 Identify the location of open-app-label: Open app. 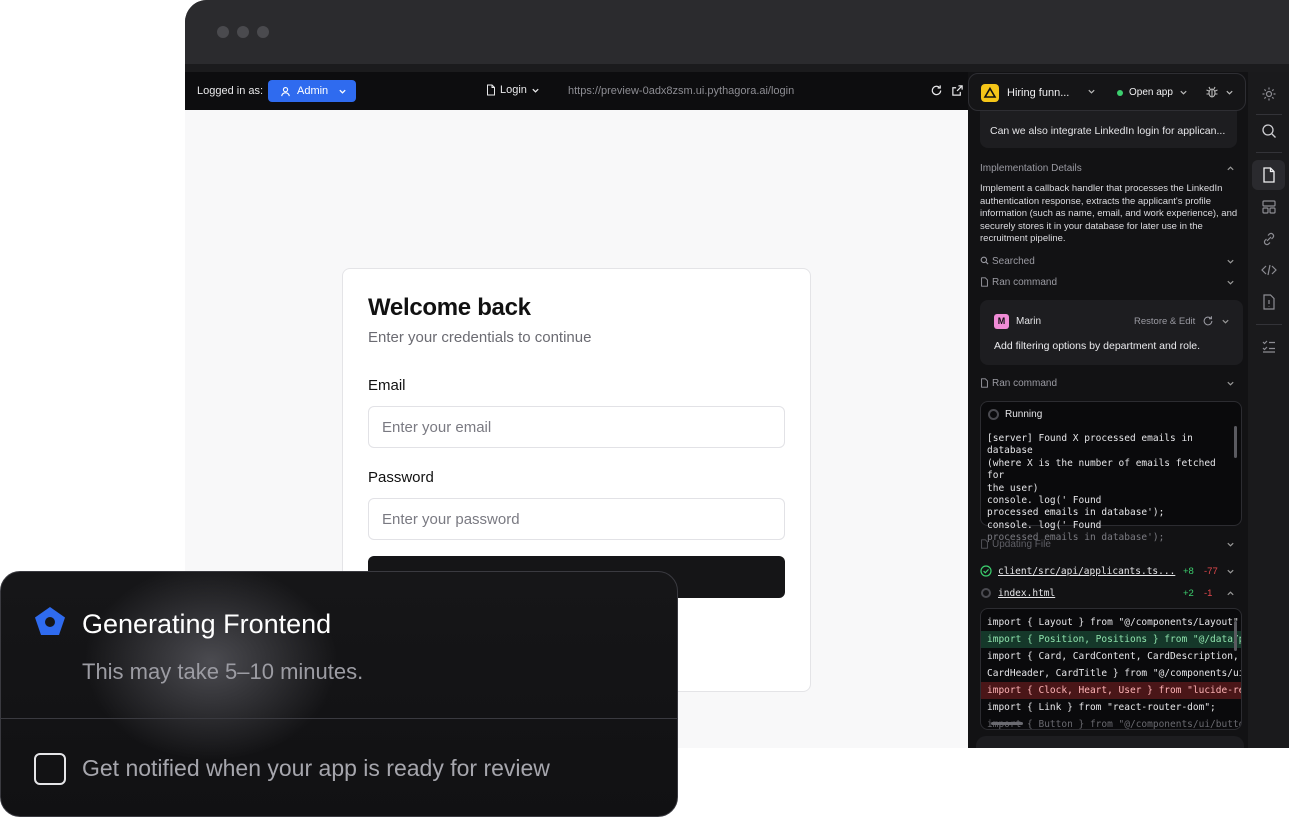
(1151, 92).